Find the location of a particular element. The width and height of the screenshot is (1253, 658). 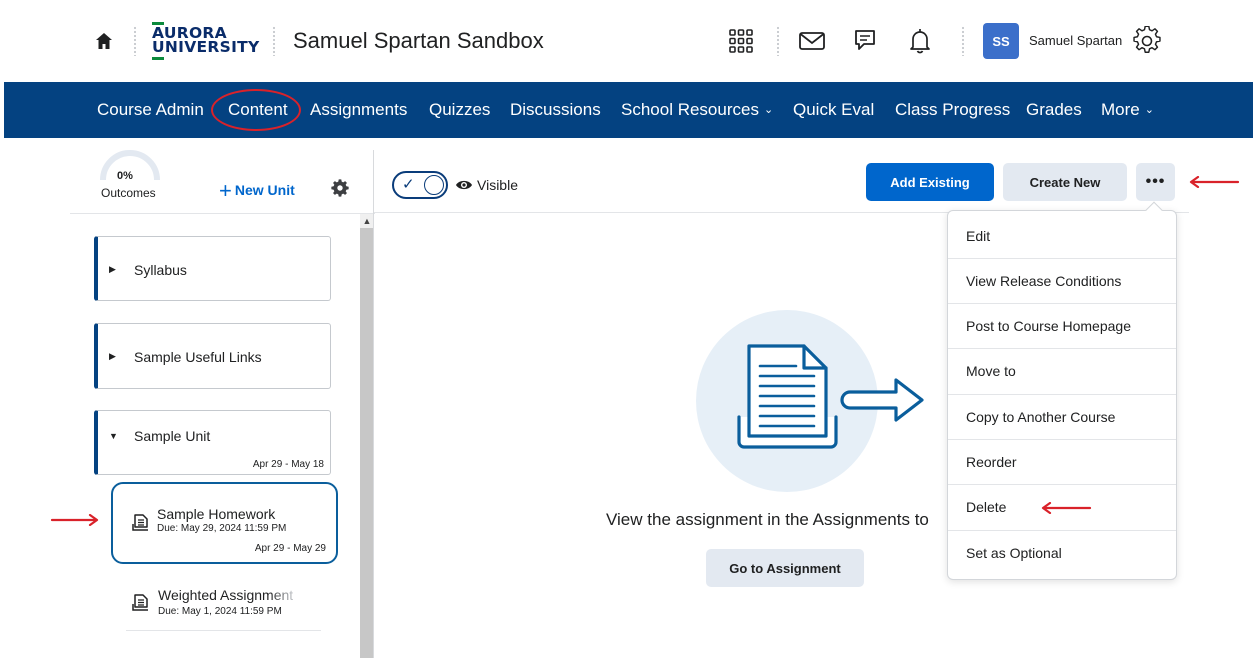

avatar: SS is located at coordinates (1001, 41).